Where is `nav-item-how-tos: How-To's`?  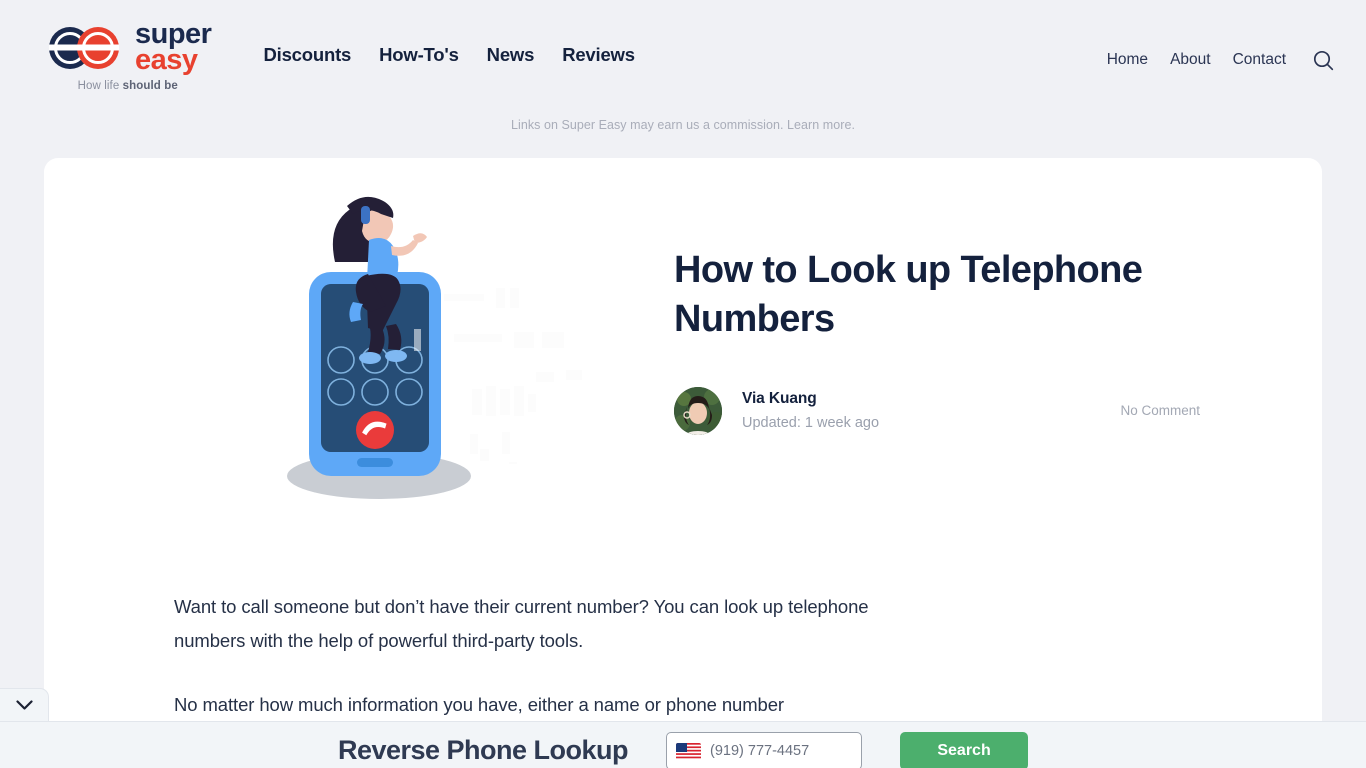
nav-item-how-tos: How-To's is located at coordinates (419, 55).